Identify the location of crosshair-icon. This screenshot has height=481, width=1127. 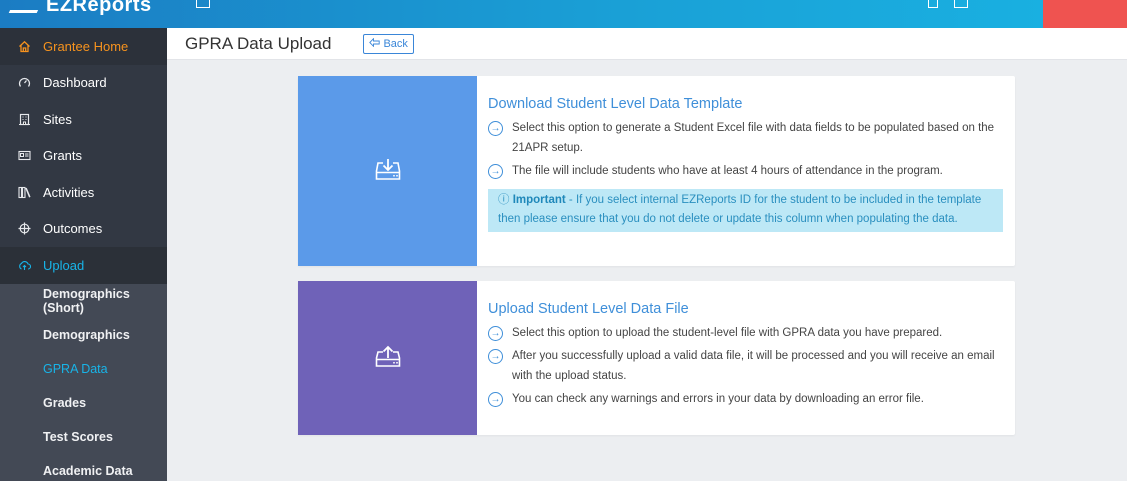
(24, 229).